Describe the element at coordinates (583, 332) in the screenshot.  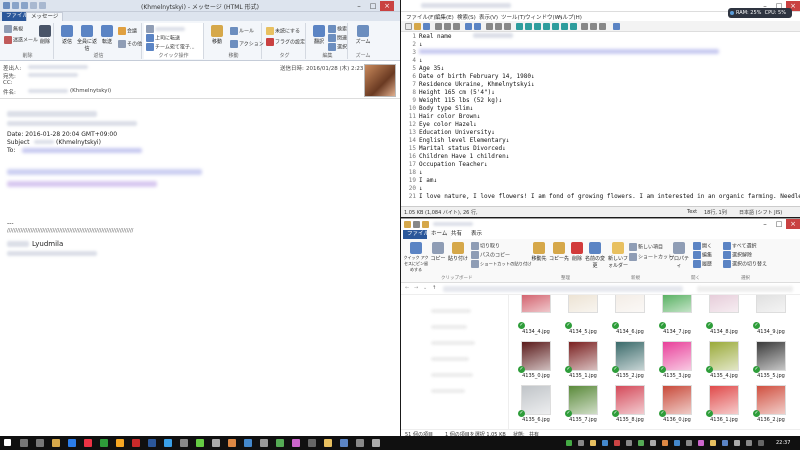
I see `file-name: 4134_5.jpg` at that location.